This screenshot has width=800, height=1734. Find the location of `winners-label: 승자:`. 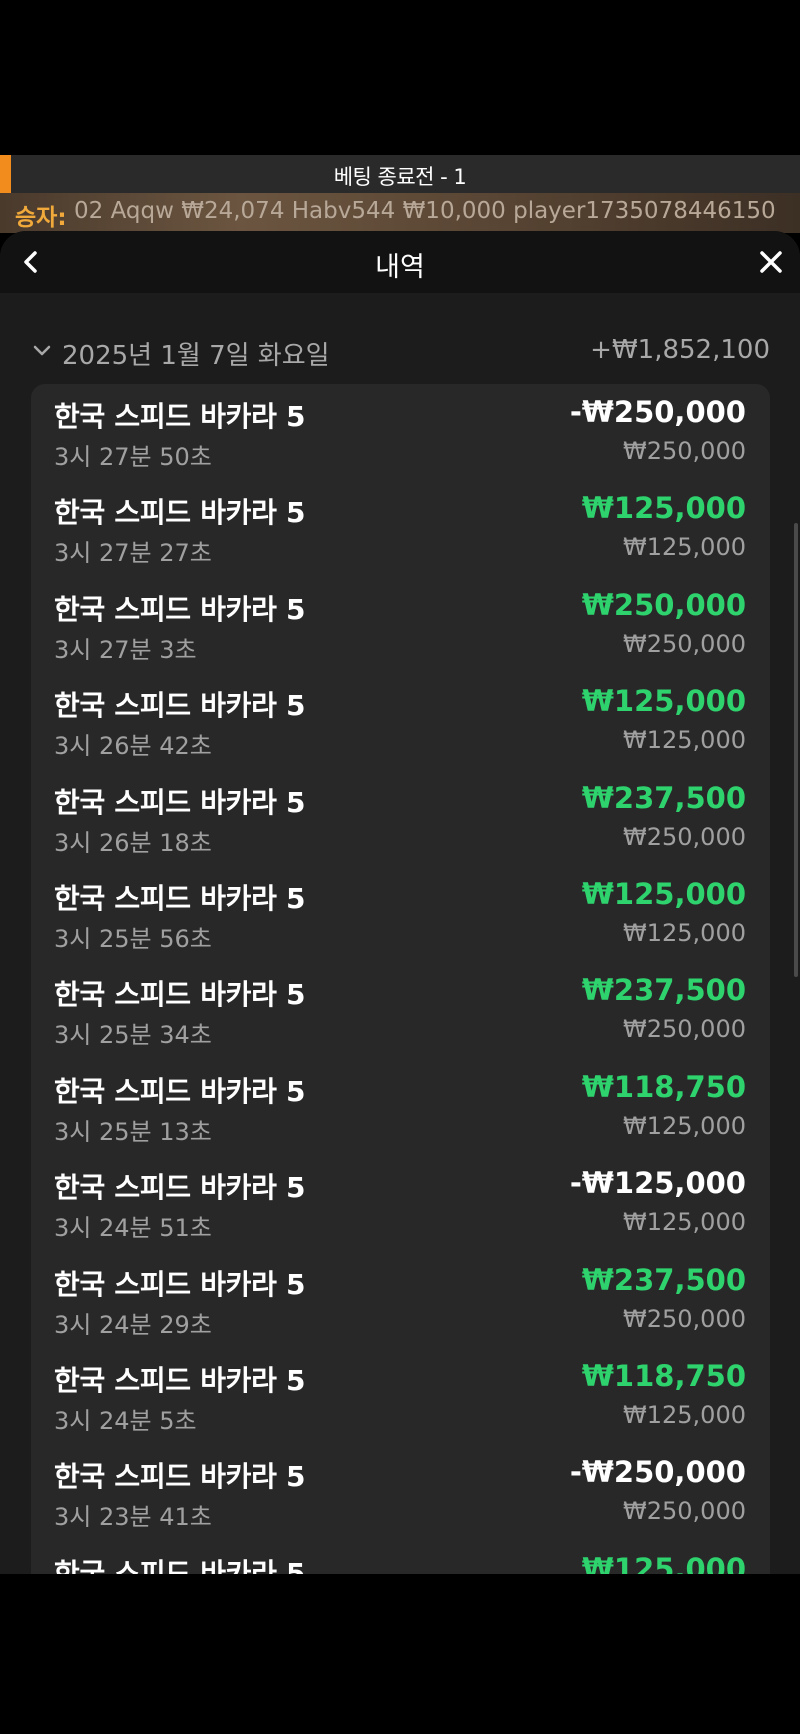

winners-label: 승자: is located at coordinates (41, 218).